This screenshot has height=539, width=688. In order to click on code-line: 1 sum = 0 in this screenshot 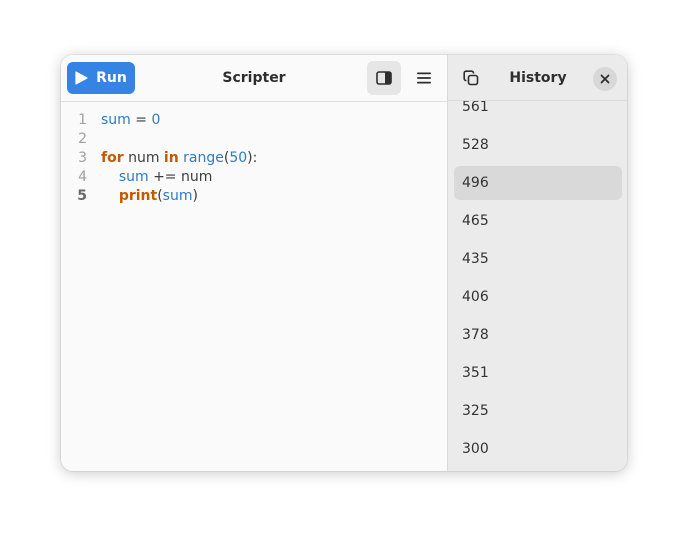, I will do `click(254, 120)`.